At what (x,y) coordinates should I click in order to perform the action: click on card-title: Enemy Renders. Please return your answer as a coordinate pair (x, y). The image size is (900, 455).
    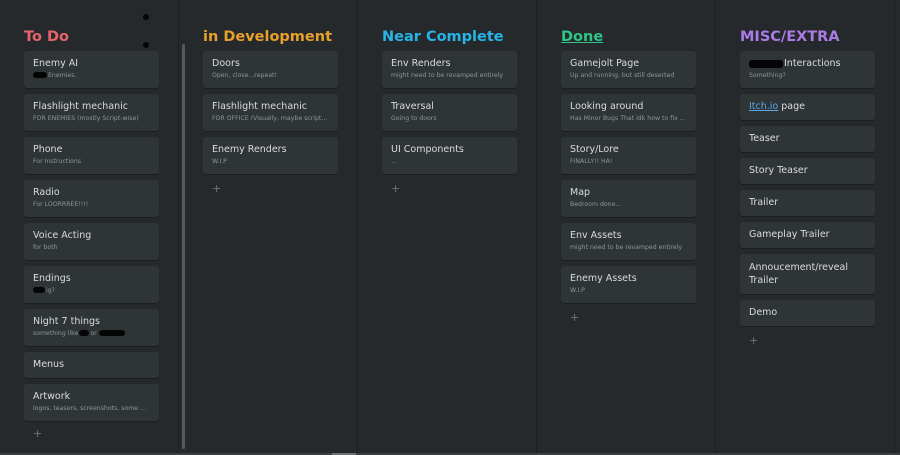
    Looking at the image, I should click on (249, 149).